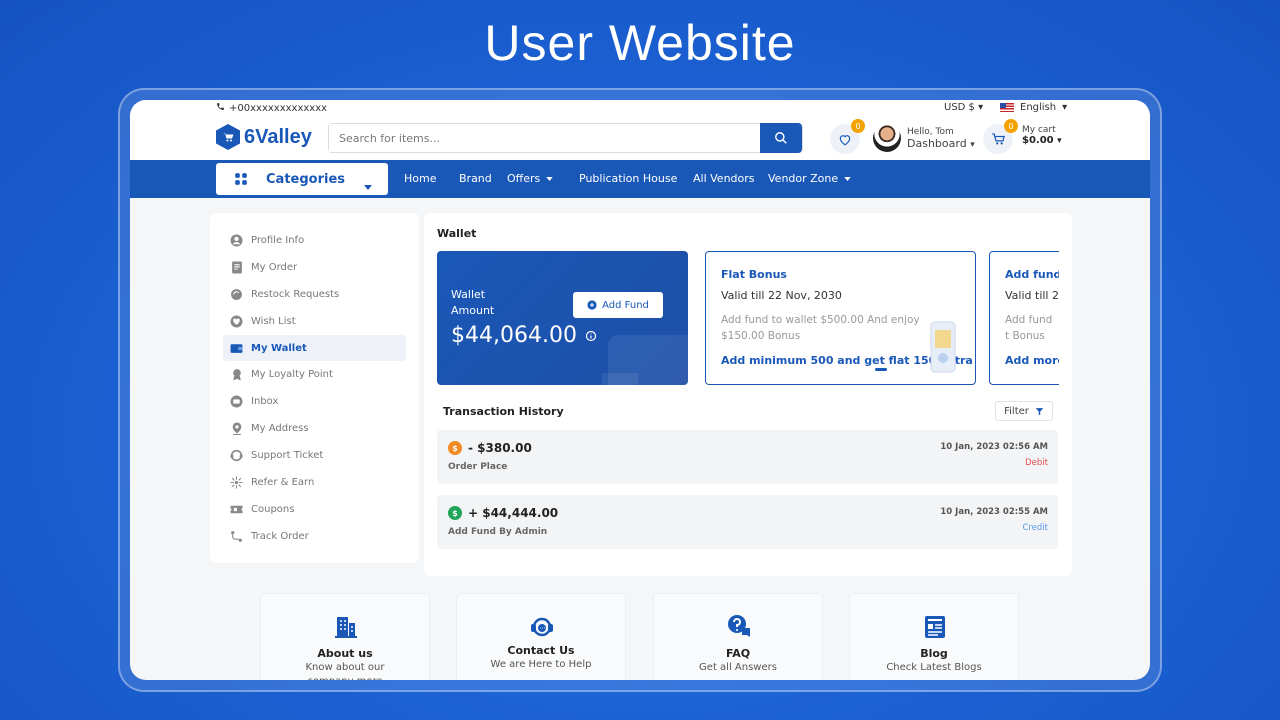 The image size is (1280, 720). What do you see at coordinates (314, 401) in the screenshot?
I see `sidebar-item-inbox: Inbox` at bounding box center [314, 401].